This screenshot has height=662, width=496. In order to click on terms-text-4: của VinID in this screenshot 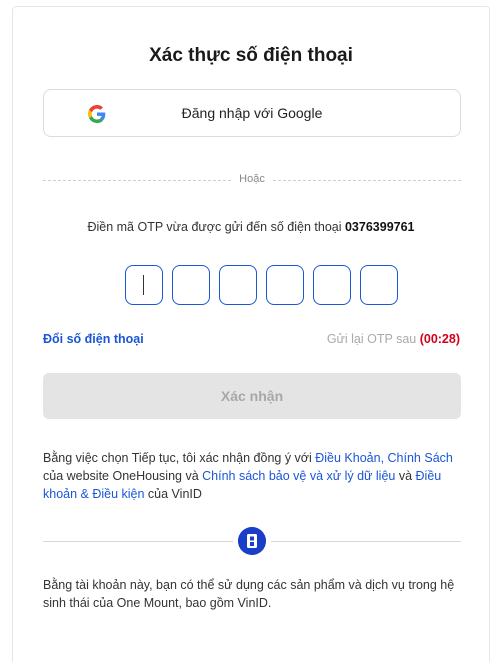, I will do `click(173, 494)`.